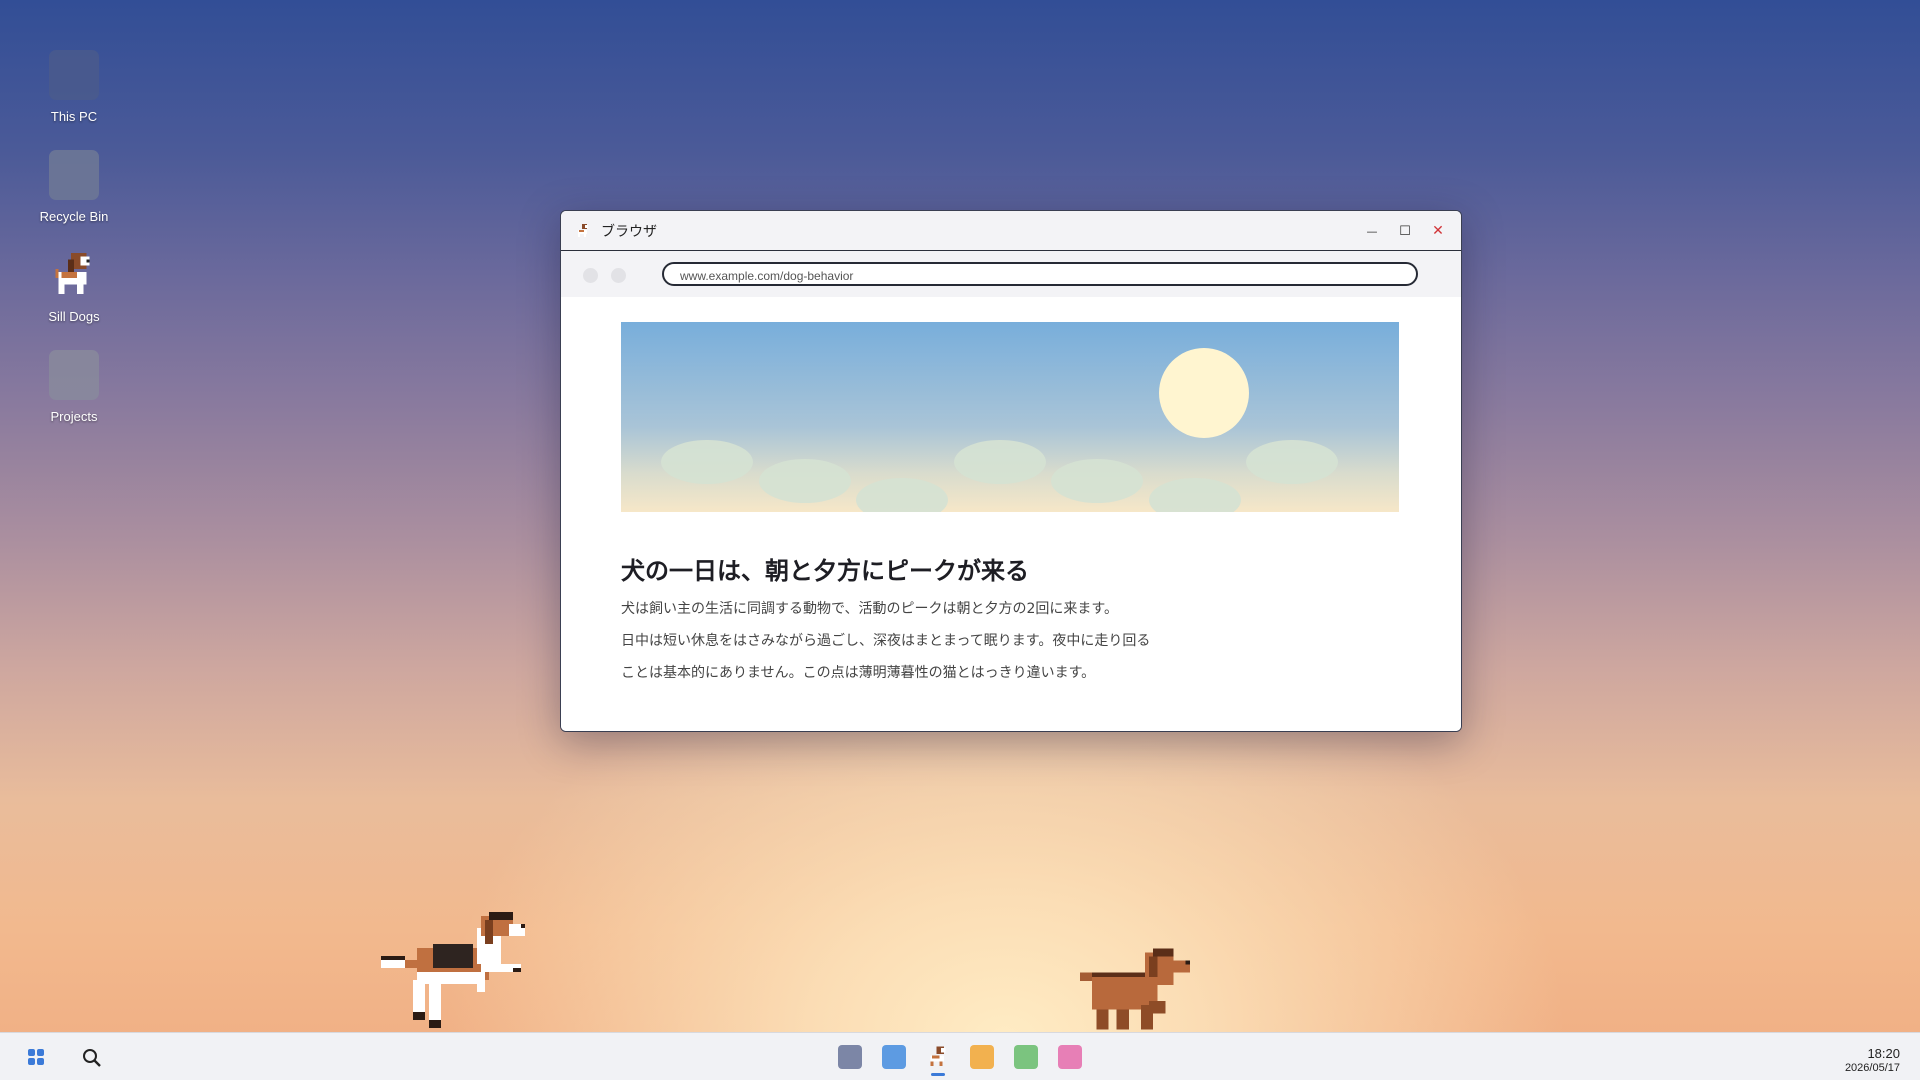  What do you see at coordinates (1070, 1057) in the screenshot?
I see `taskbar-app-pink` at bounding box center [1070, 1057].